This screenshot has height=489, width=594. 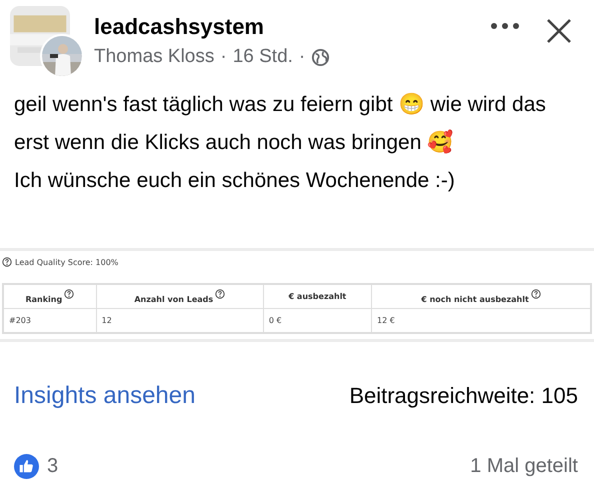 I want to click on post-reach: Beitragsreichweite: 105, so click(x=463, y=396).